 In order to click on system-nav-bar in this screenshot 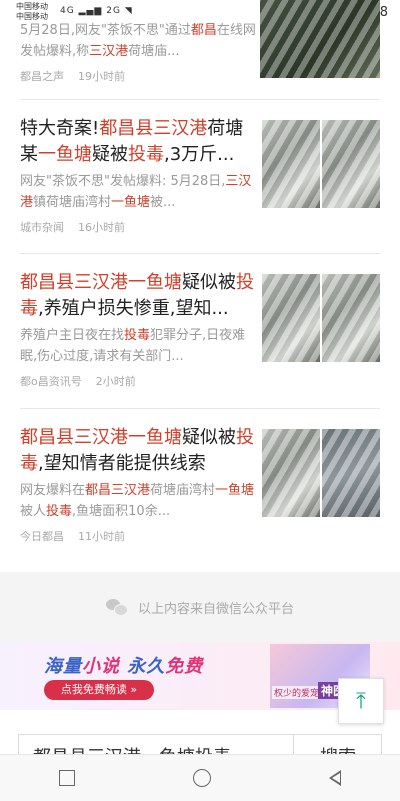, I will do `click(200, 777)`.